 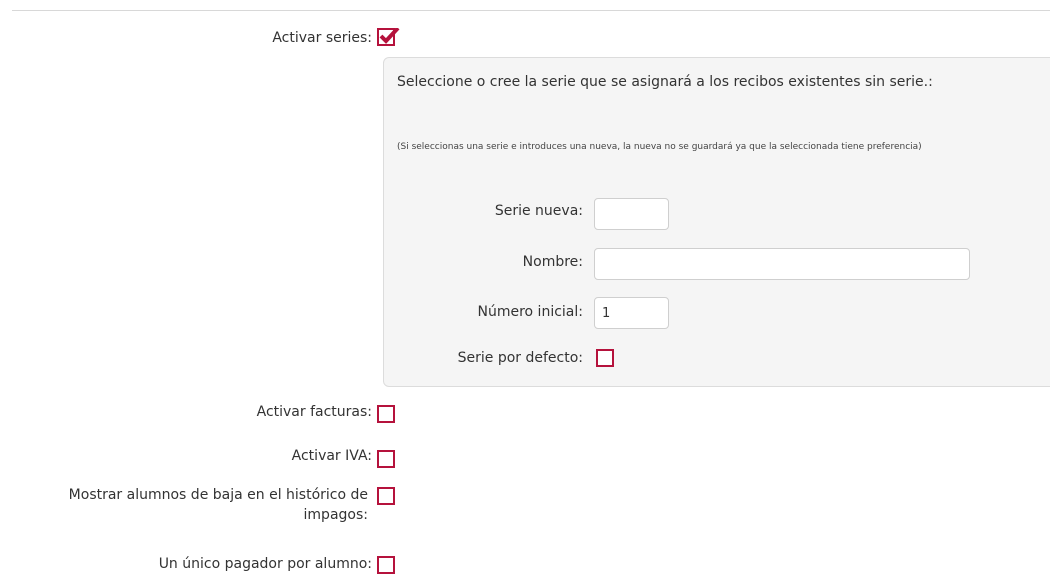 I want to click on checkmark-icon, so click(x=389, y=36).